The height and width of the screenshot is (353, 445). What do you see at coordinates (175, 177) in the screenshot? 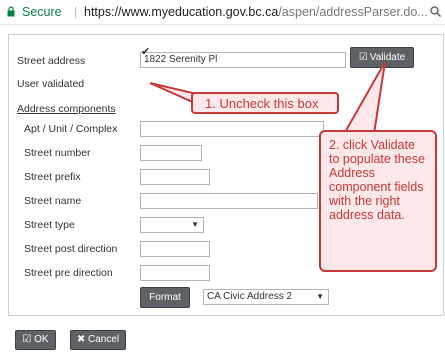
I see `street-prefix-input` at bounding box center [175, 177].